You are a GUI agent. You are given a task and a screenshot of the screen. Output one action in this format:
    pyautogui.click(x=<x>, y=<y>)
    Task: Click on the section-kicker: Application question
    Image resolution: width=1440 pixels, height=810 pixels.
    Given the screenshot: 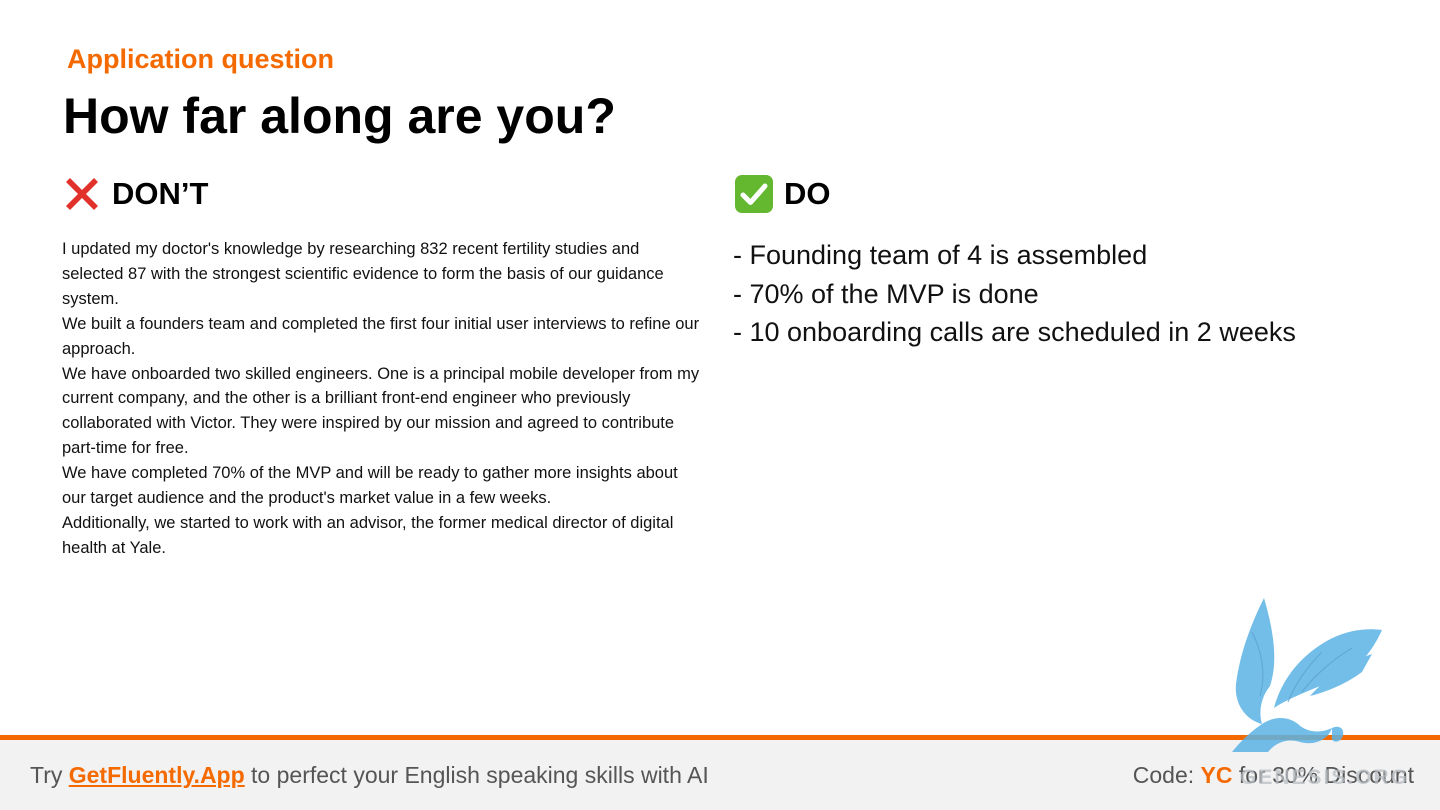 What is the action you would take?
    pyautogui.click(x=200, y=59)
    